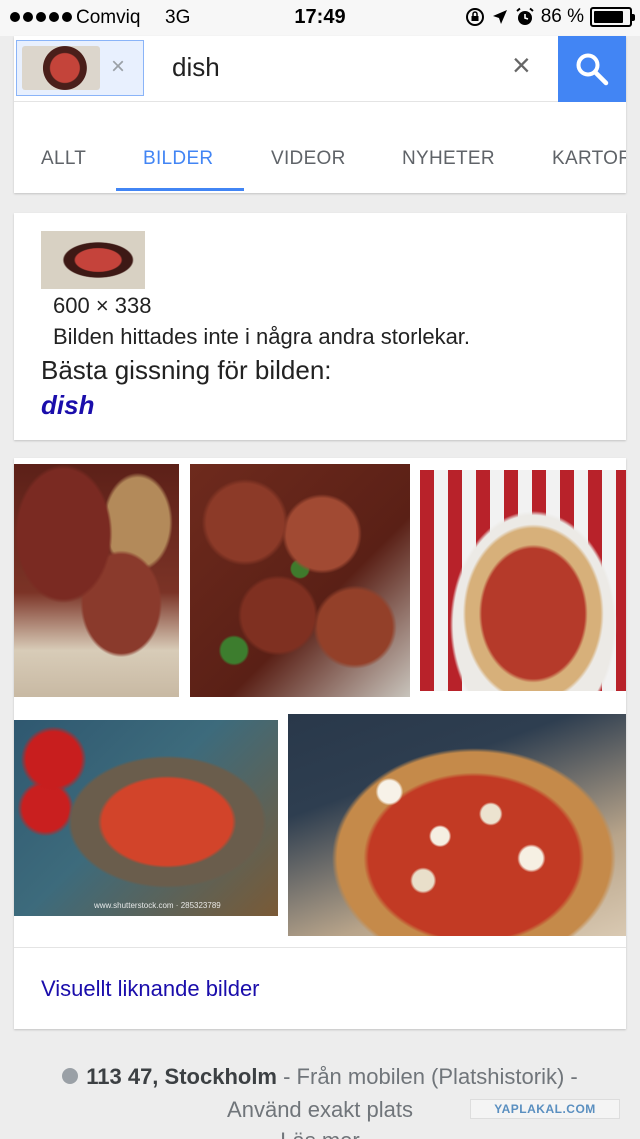 The image size is (640, 1139). What do you see at coordinates (196, 67) in the screenshot?
I see `search-input: dish` at bounding box center [196, 67].